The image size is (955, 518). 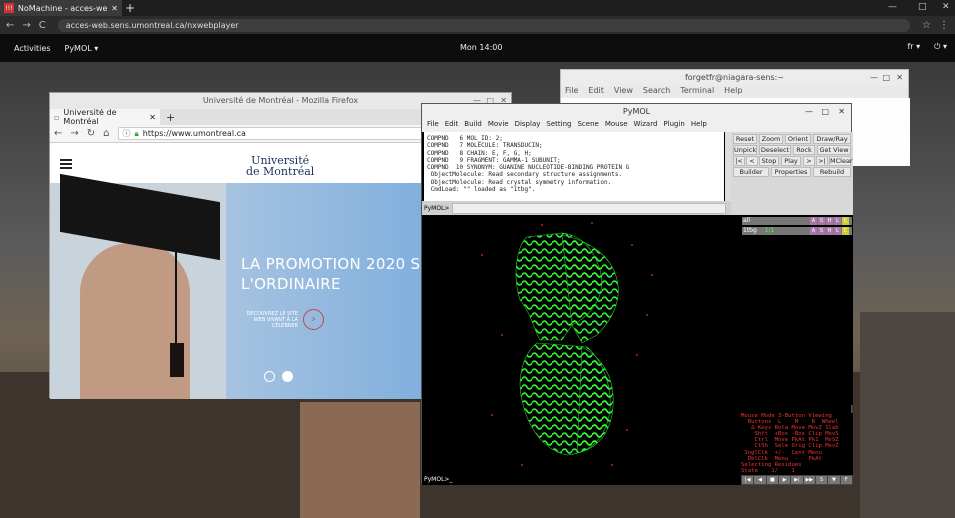 What do you see at coordinates (699, 126) in the screenshot?
I see `pymol-menu-help: Help` at bounding box center [699, 126].